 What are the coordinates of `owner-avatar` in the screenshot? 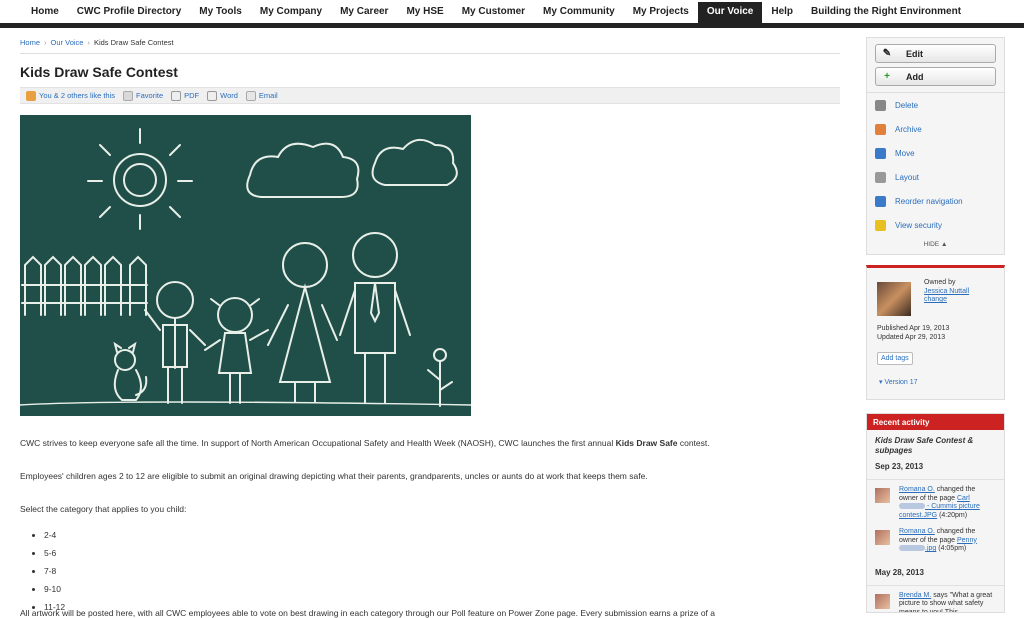 It's located at (894, 299).